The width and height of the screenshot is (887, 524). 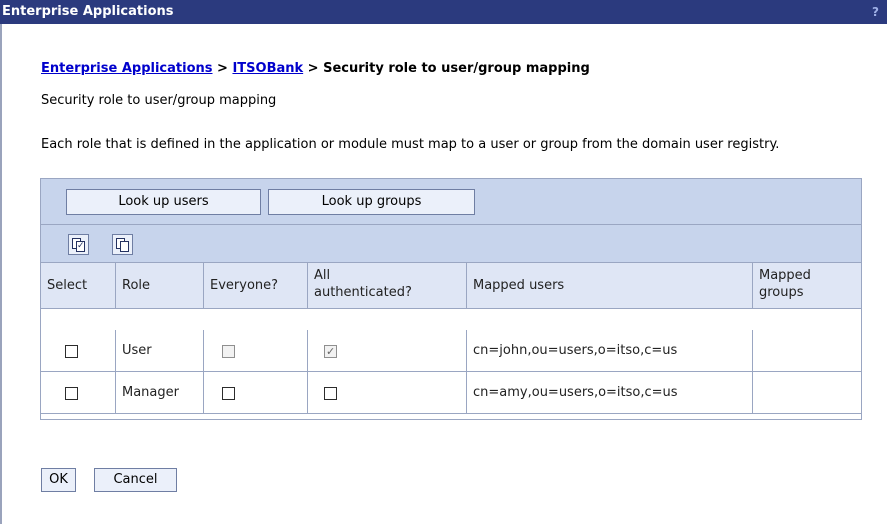 What do you see at coordinates (58, 480) in the screenshot?
I see `ok-button: OK` at bounding box center [58, 480].